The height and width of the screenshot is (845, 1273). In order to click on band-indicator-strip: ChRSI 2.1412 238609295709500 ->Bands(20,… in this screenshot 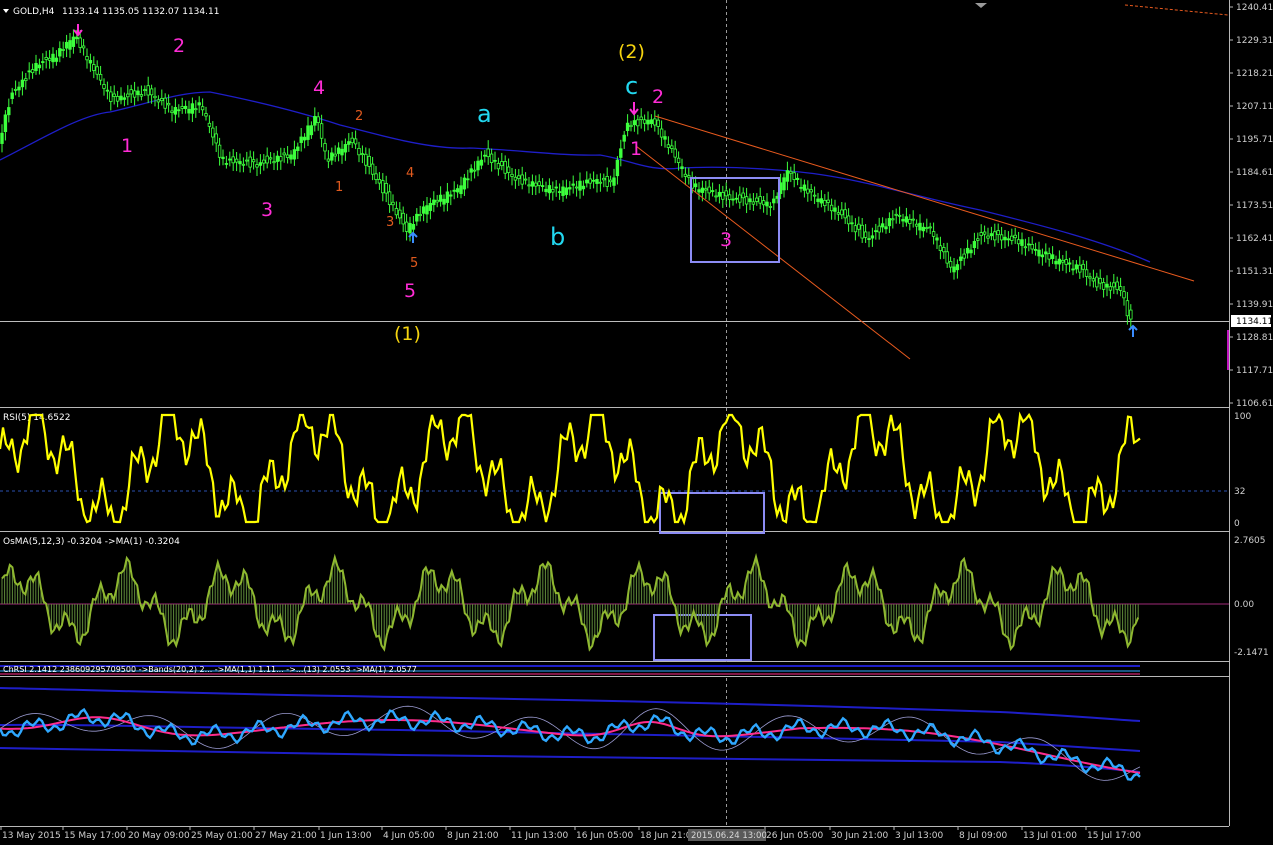, I will do `click(614, 669)`.